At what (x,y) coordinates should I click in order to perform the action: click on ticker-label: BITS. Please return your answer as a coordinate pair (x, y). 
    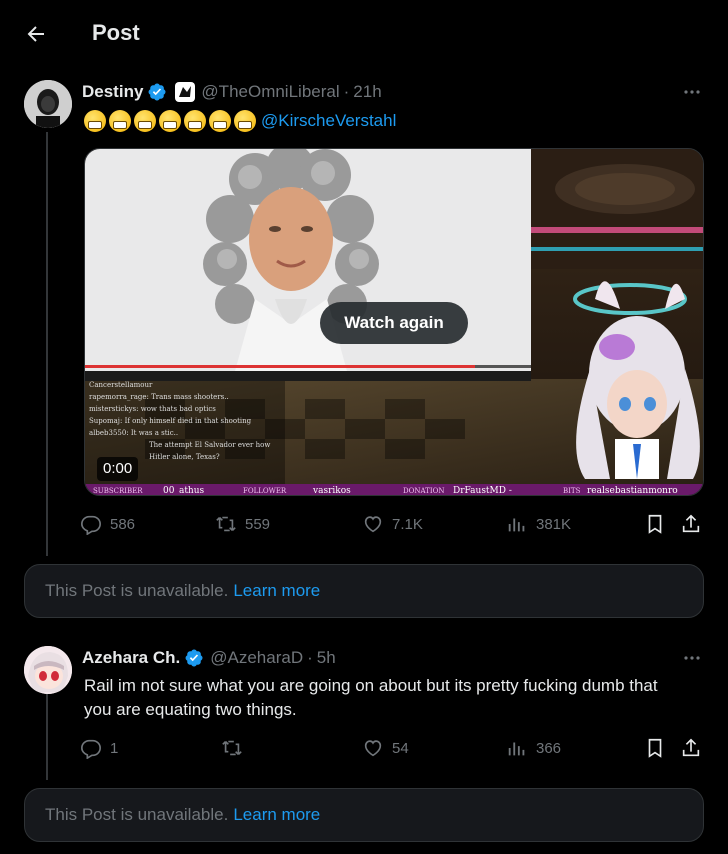
    Looking at the image, I should click on (572, 490).